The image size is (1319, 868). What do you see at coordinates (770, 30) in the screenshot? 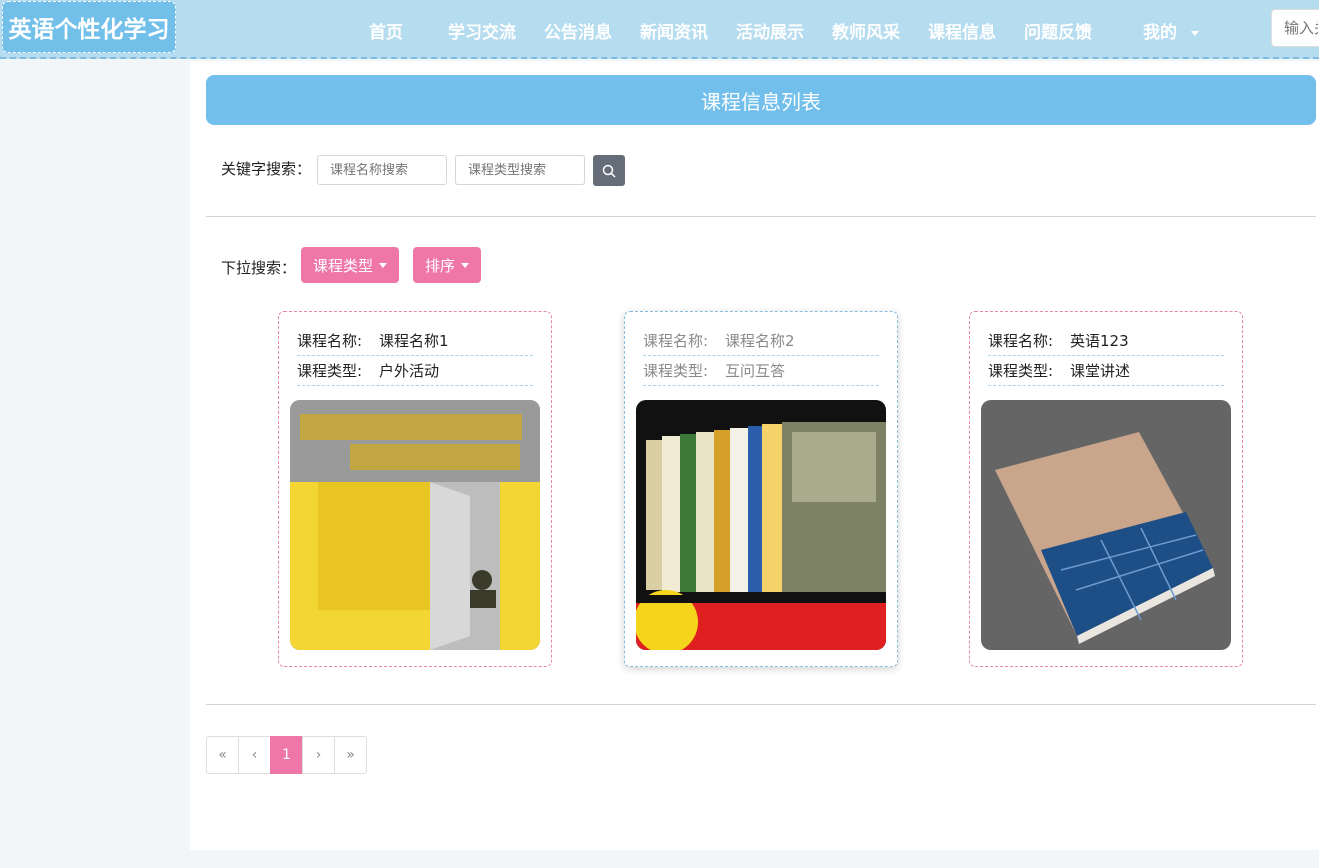
I see `nav-item-activities: 活动展示` at bounding box center [770, 30].